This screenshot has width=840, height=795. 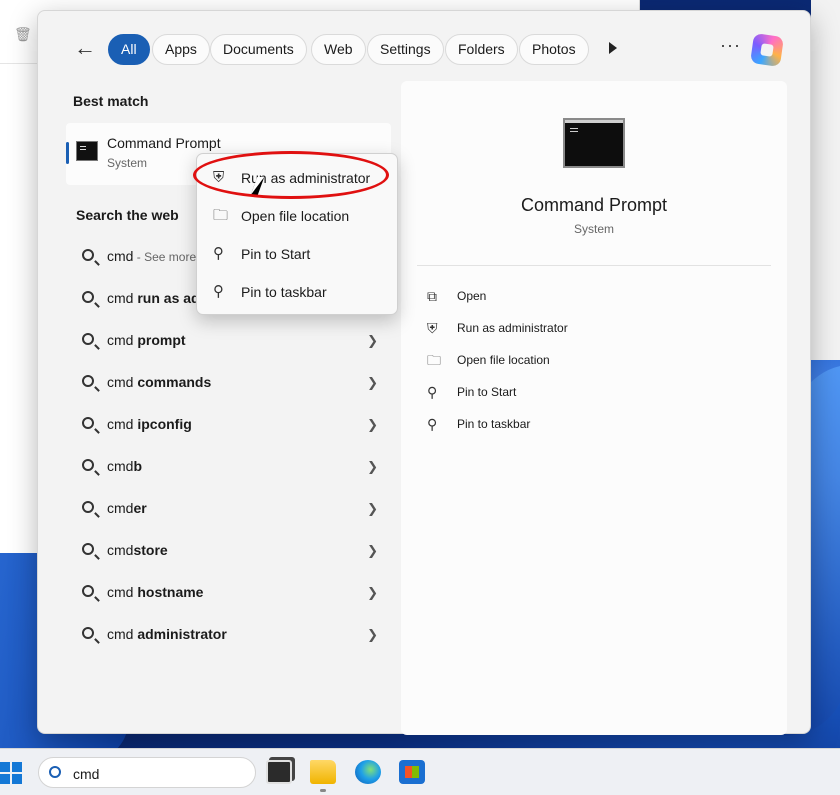 What do you see at coordinates (412, 772) in the screenshot?
I see `microsoft-store-icon` at bounding box center [412, 772].